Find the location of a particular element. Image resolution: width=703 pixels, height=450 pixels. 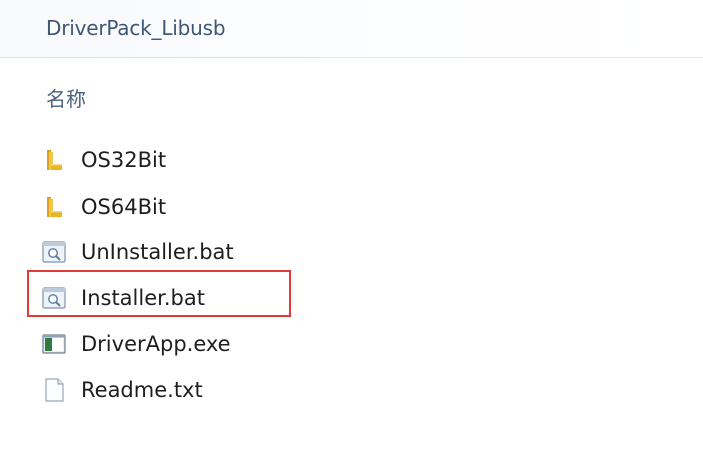

file-name: UnInstaller.bat is located at coordinates (157, 252).